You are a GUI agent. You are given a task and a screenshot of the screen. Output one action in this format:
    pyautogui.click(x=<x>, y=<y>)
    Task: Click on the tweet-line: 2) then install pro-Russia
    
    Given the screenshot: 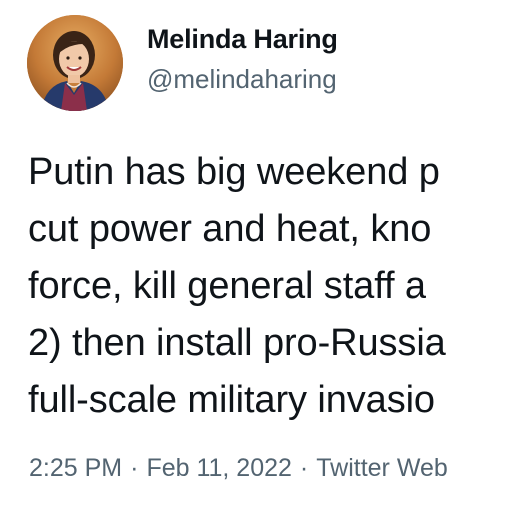 What is the action you would take?
    pyautogui.click(x=237, y=343)
    